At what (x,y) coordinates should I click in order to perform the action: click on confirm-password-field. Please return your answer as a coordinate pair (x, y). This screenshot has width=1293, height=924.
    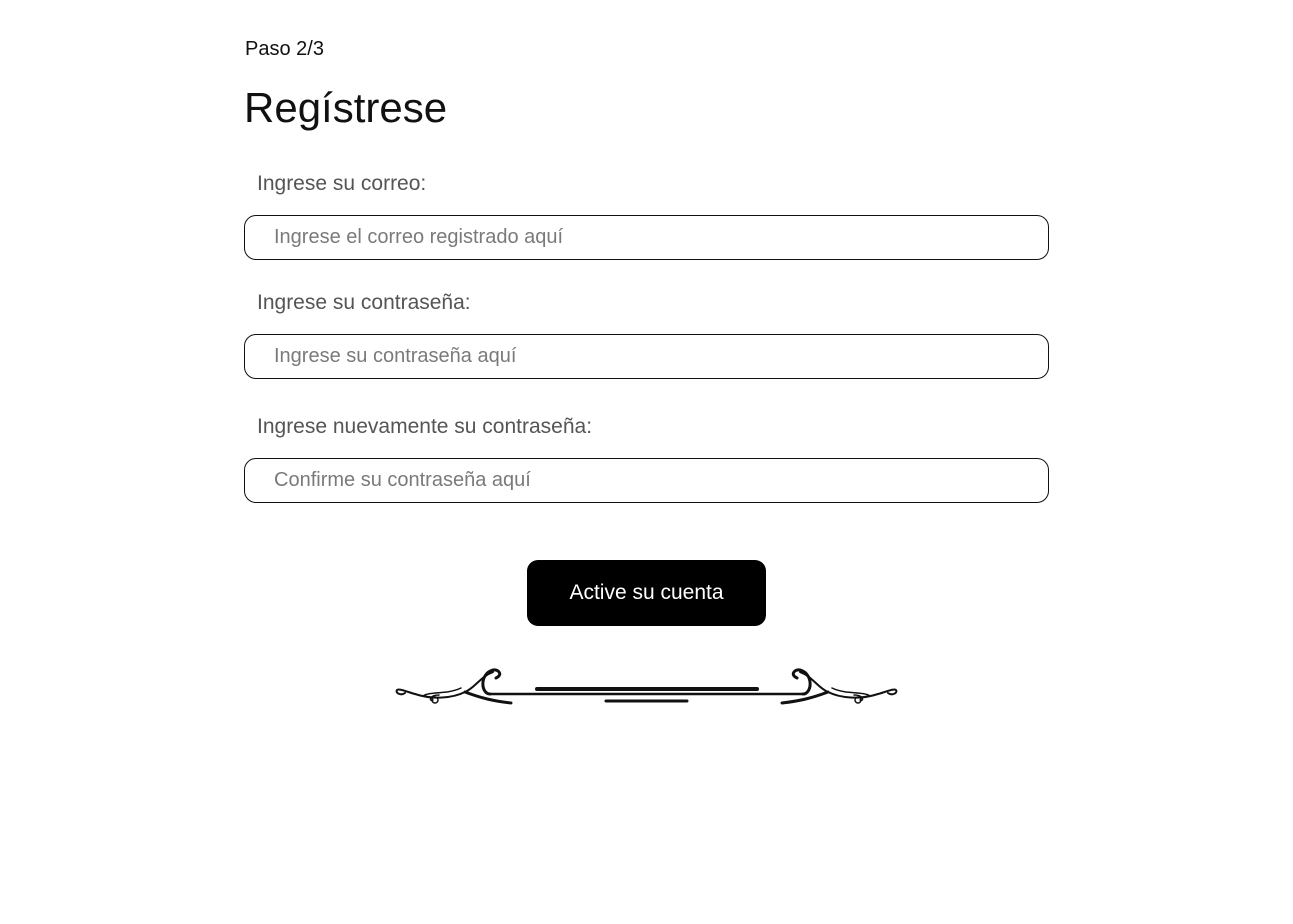
    Looking at the image, I should click on (646, 480).